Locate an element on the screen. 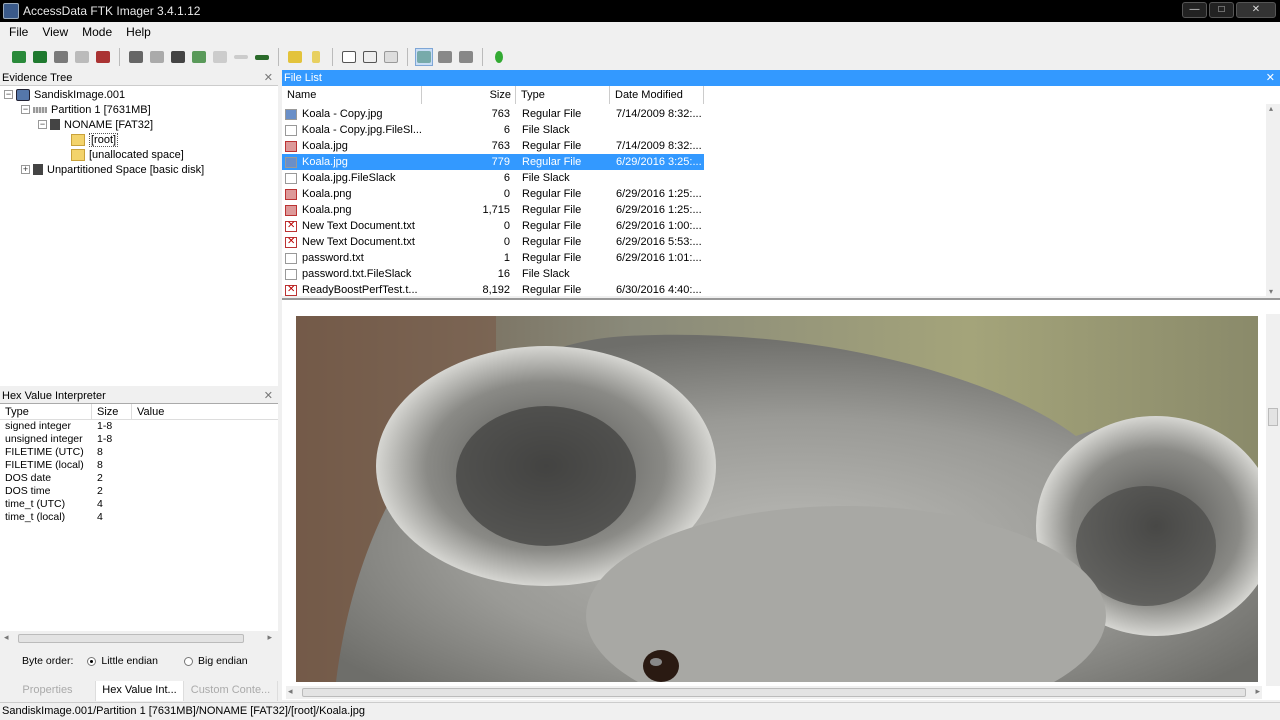  view-list-icon is located at coordinates (466, 57).